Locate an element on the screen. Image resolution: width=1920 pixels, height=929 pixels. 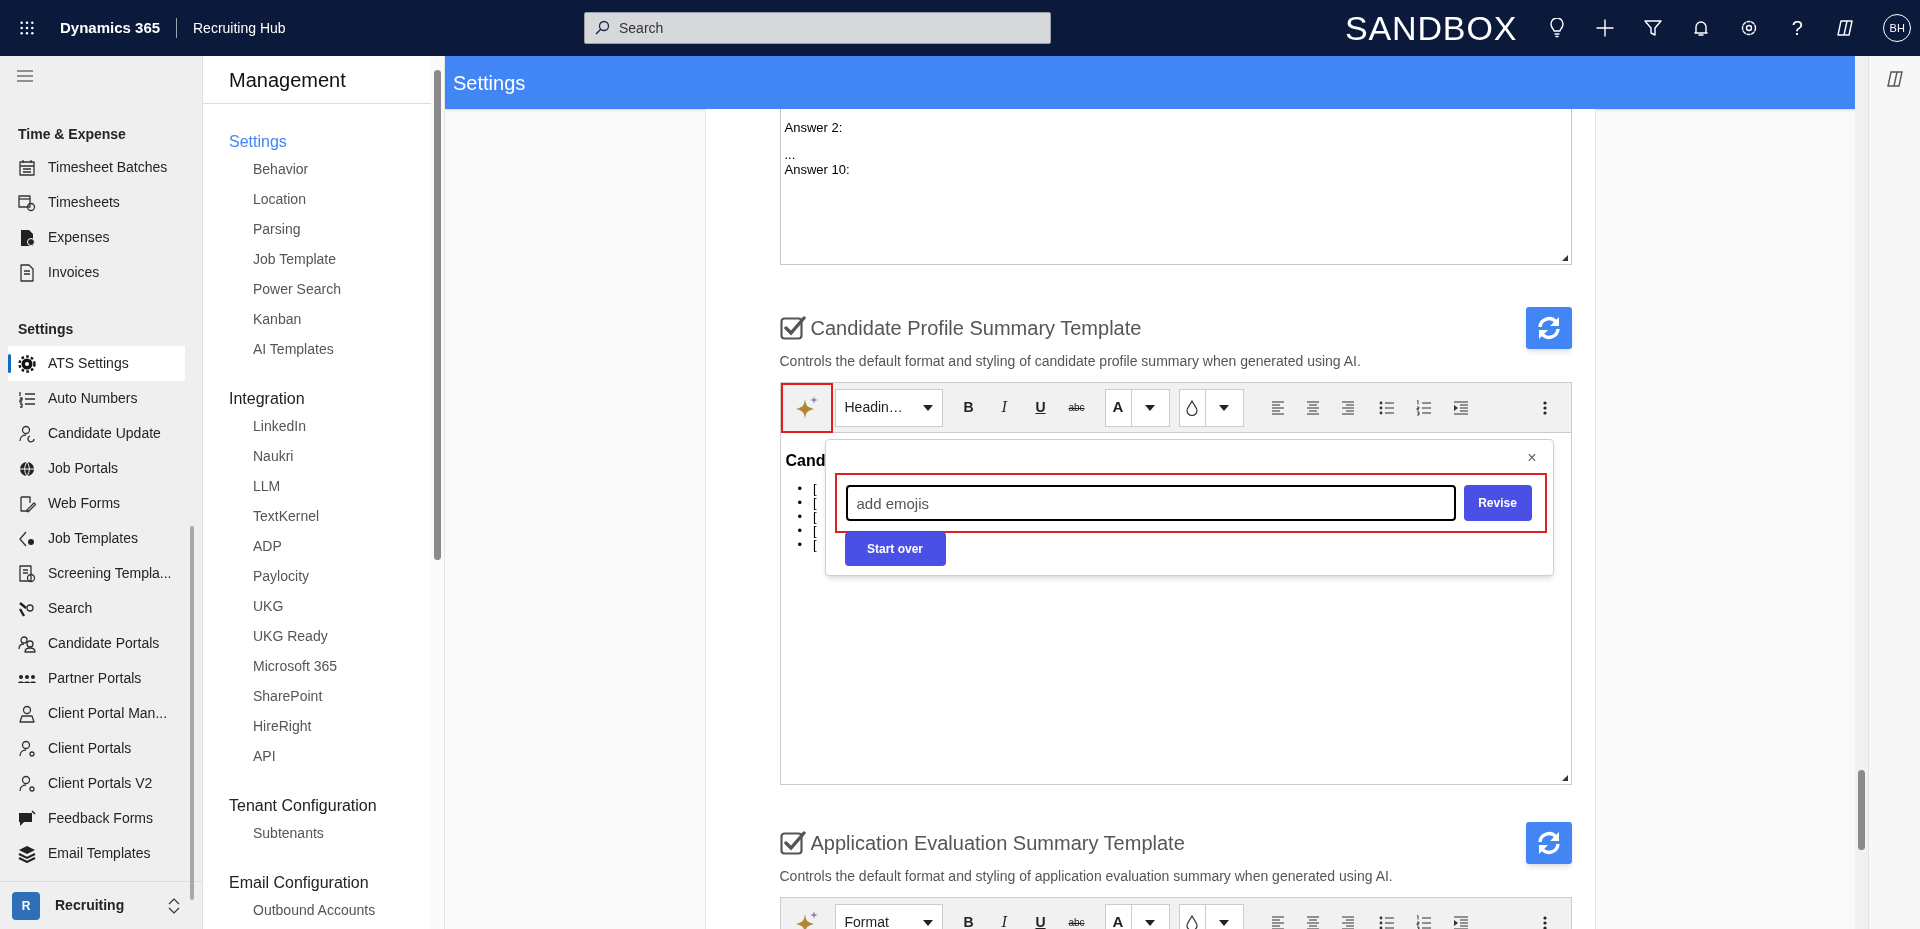
management-link: Subtenants is located at coordinates (329, 833).